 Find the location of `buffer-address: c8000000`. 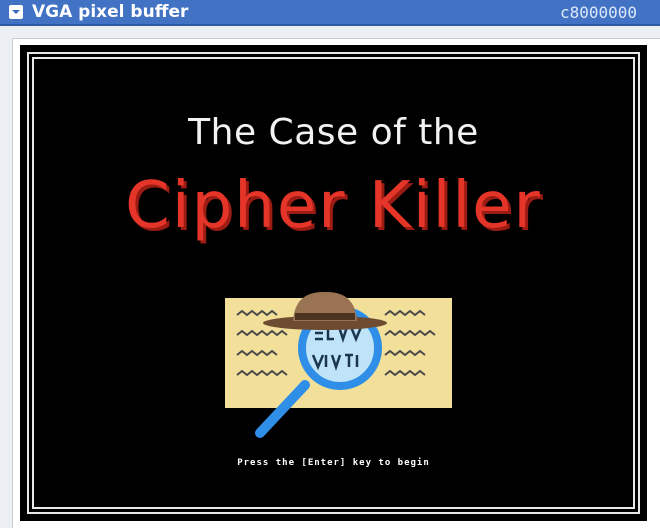

buffer-address: c8000000 is located at coordinates (599, 12).